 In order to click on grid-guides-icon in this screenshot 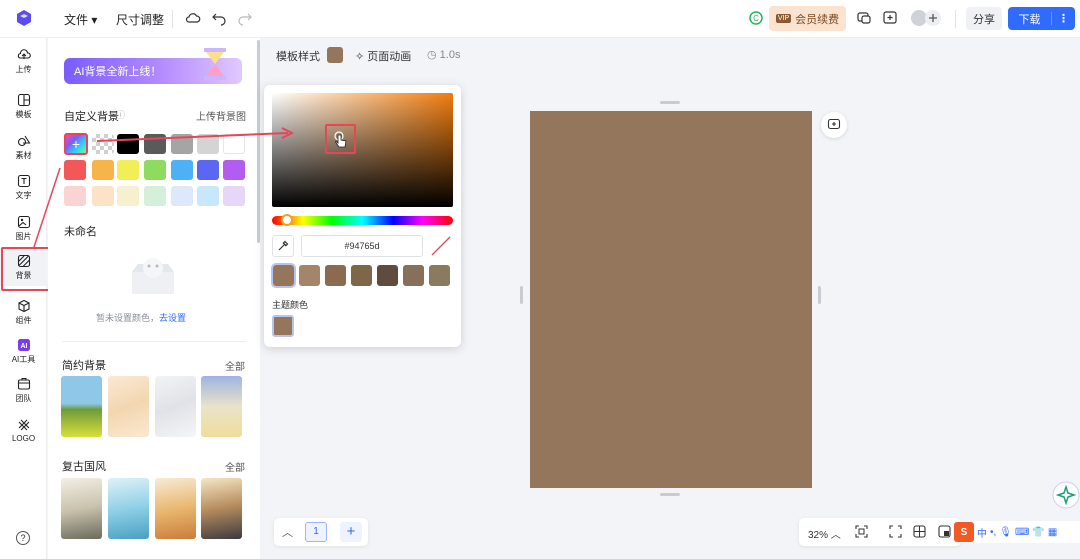, I will do `click(919, 531)`.